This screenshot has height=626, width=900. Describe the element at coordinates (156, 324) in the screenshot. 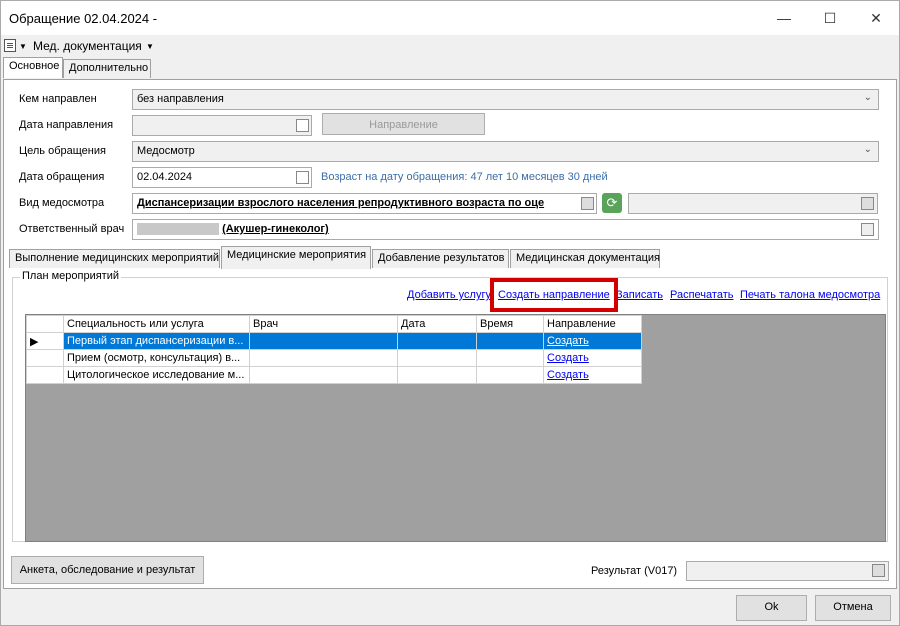

I see `column-header: Специальность или услуга` at that location.